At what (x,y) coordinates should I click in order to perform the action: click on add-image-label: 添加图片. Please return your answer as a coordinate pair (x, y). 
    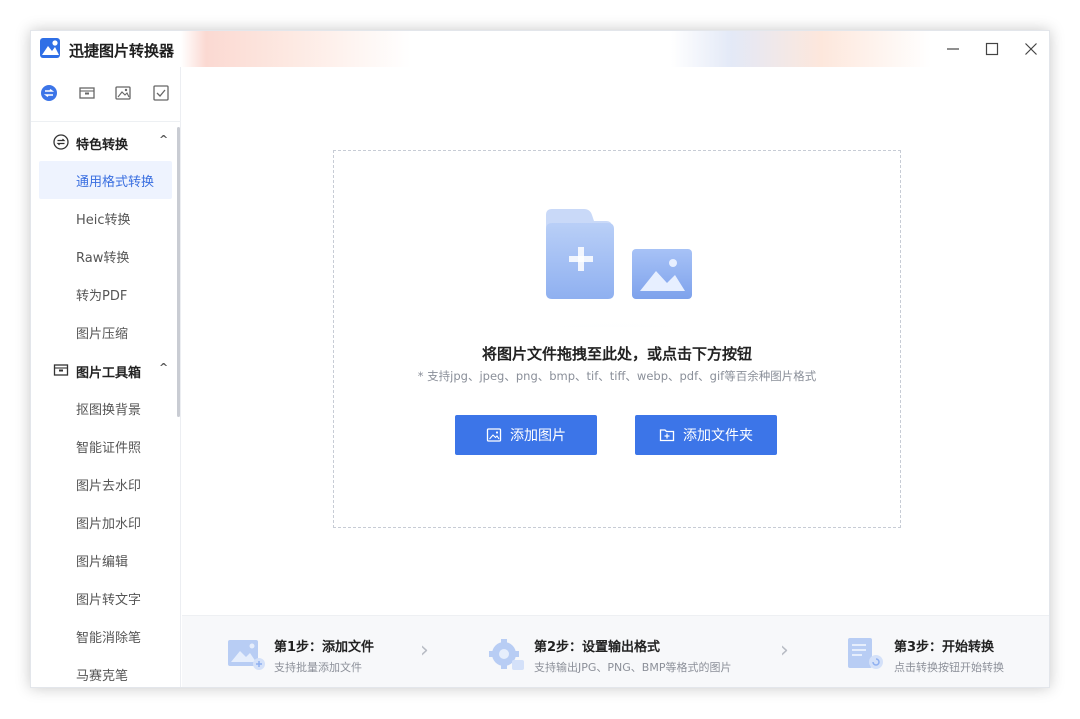
    Looking at the image, I should click on (538, 436).